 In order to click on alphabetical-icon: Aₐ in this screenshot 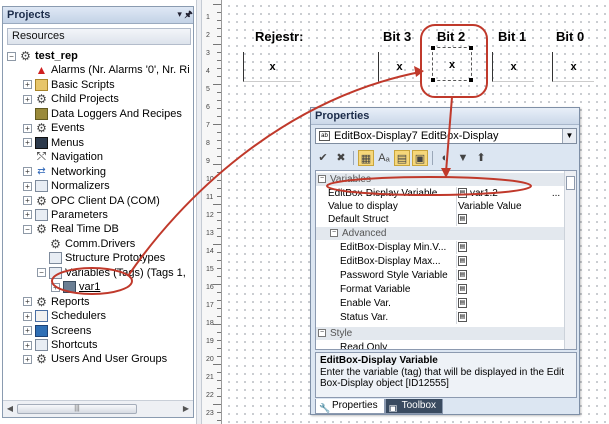, I will do `click(384, 158)`.